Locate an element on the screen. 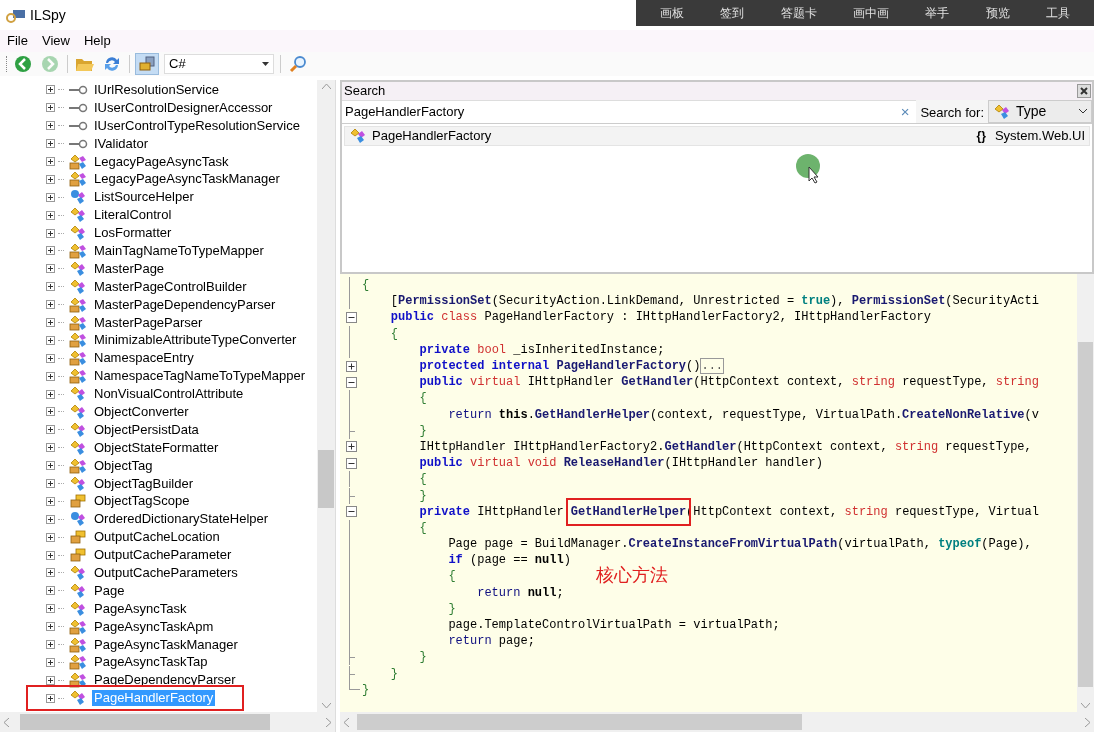 This screenshot has width=1094, height=732. tree-item: MasterPage is located at coordinates (129, 268).